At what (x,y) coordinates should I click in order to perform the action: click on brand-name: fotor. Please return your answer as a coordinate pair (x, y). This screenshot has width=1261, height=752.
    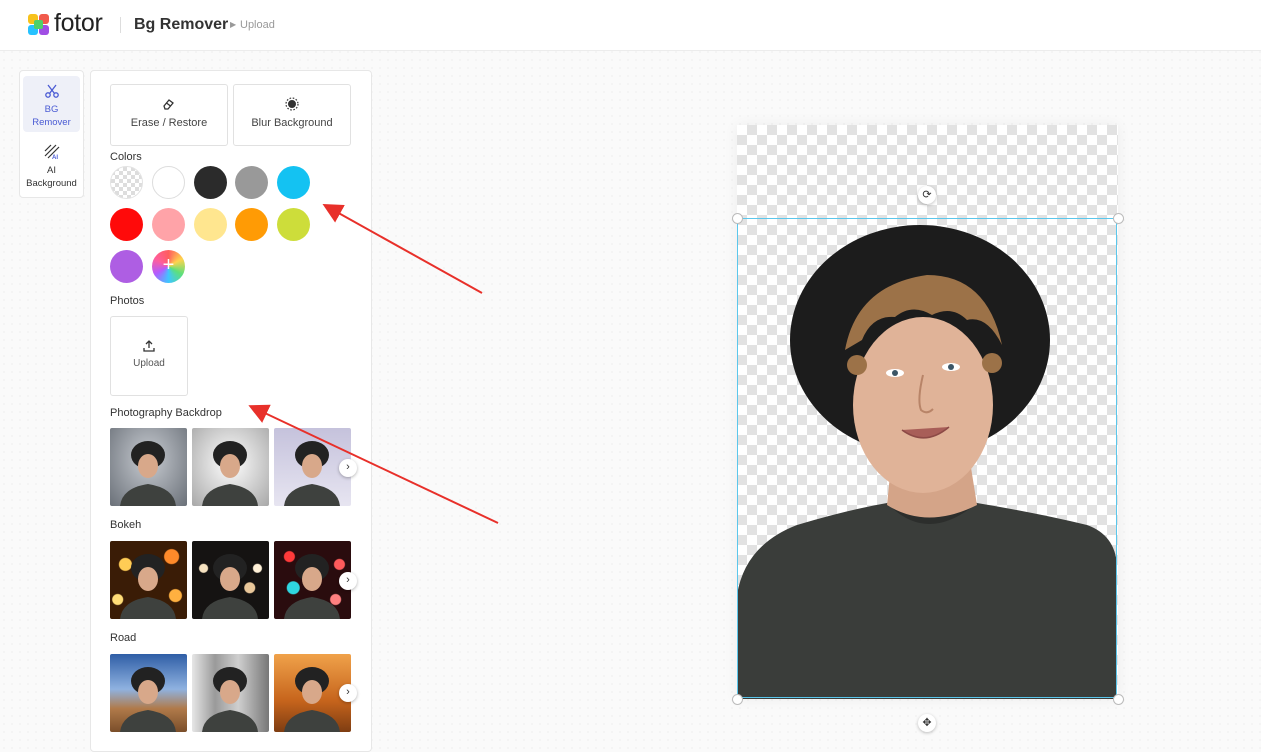
    Looking at the image, I should click on (78, 23).